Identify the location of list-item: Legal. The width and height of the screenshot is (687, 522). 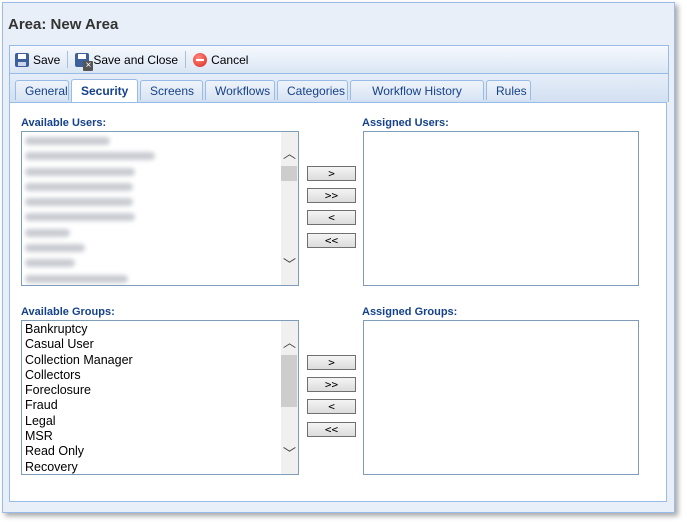
(152, 421).